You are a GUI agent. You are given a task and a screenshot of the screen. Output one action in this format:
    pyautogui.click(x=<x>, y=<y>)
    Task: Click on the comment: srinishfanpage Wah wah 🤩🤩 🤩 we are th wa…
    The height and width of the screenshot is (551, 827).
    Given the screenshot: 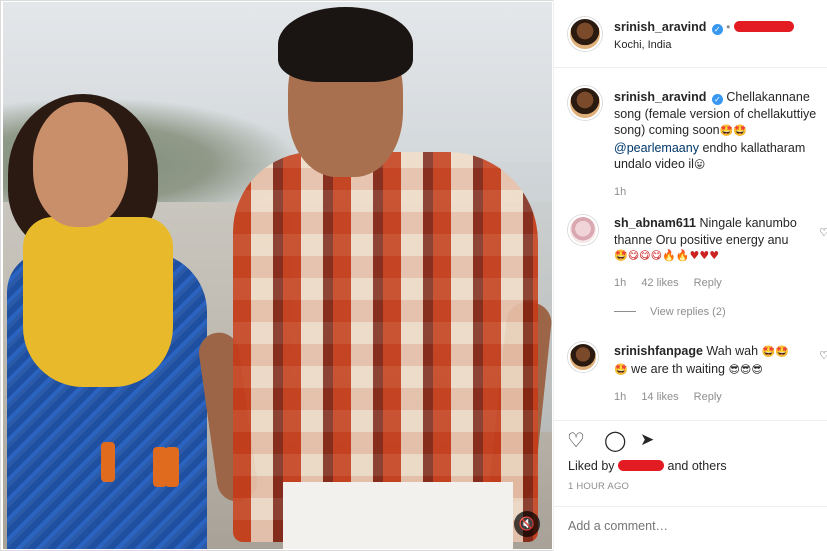 What is the action you would take?
    pyautogui.click(x=719, y=374)
    